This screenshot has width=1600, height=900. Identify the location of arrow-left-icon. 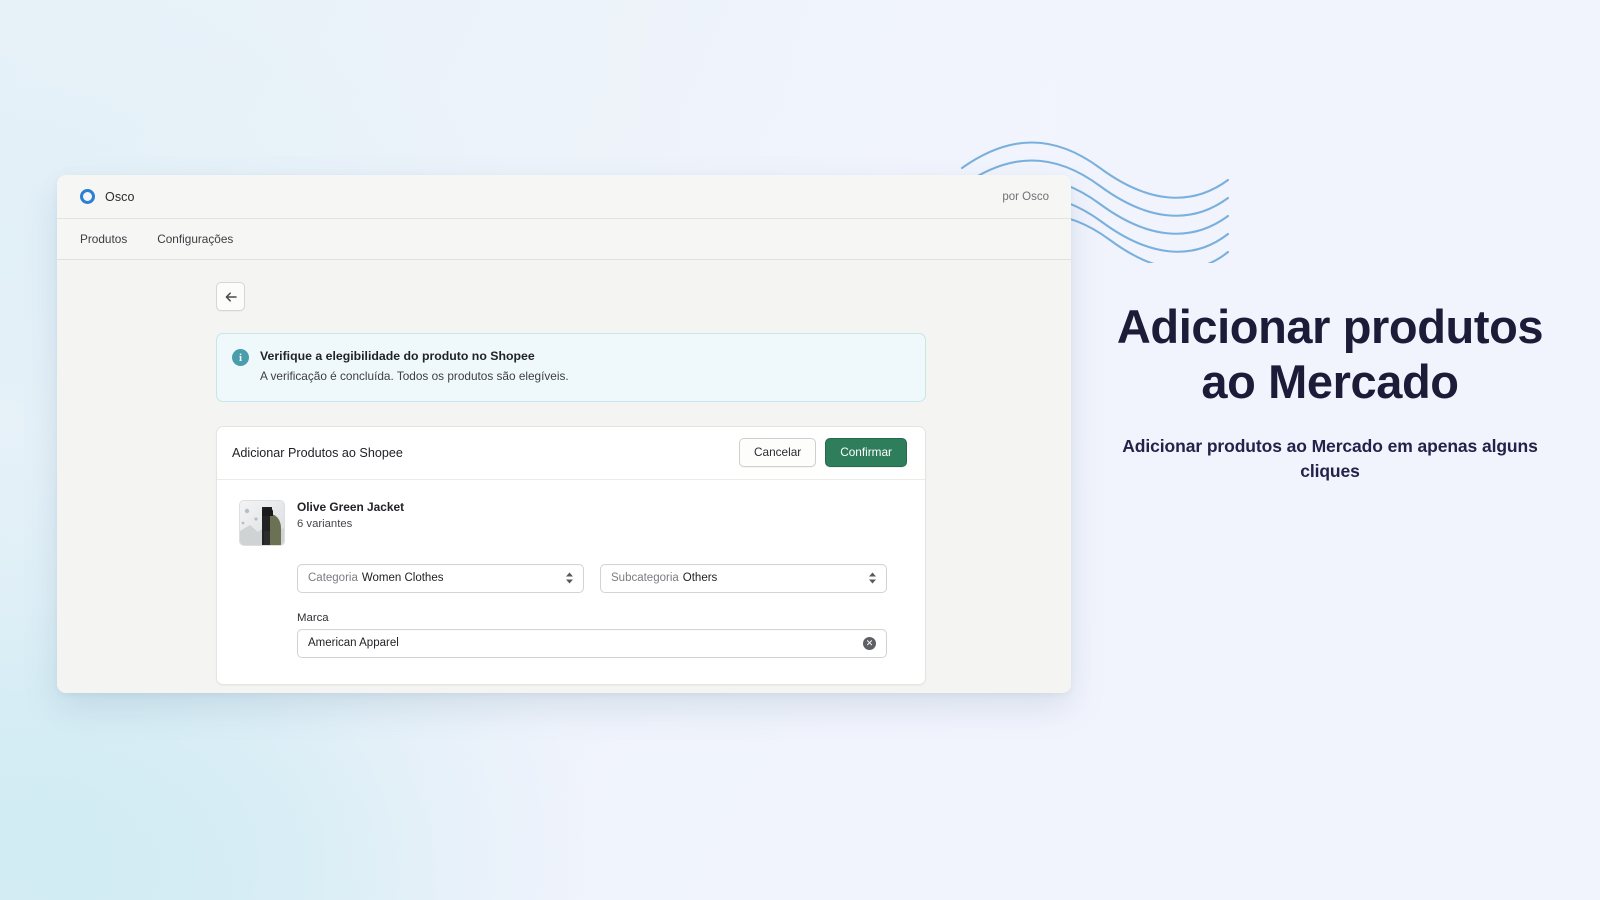
(231, 297).